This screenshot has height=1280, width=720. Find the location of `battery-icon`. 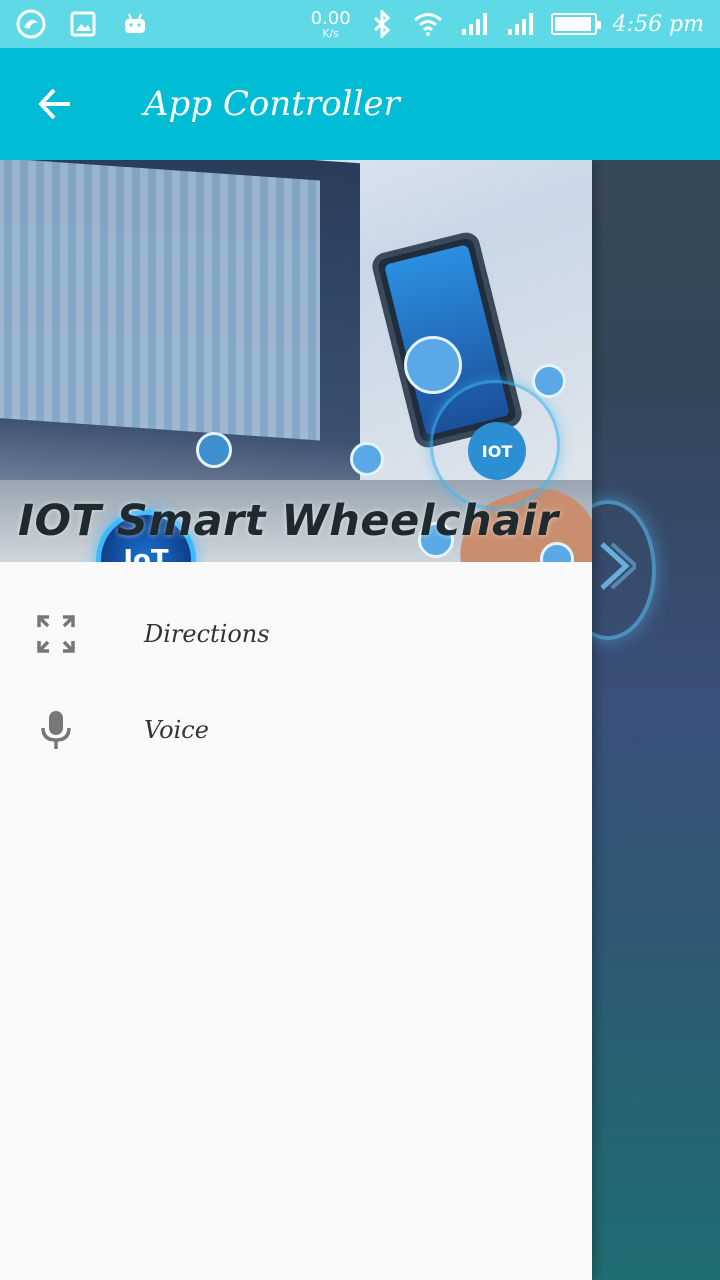

battery-icon is located at coordinates (575, 24).